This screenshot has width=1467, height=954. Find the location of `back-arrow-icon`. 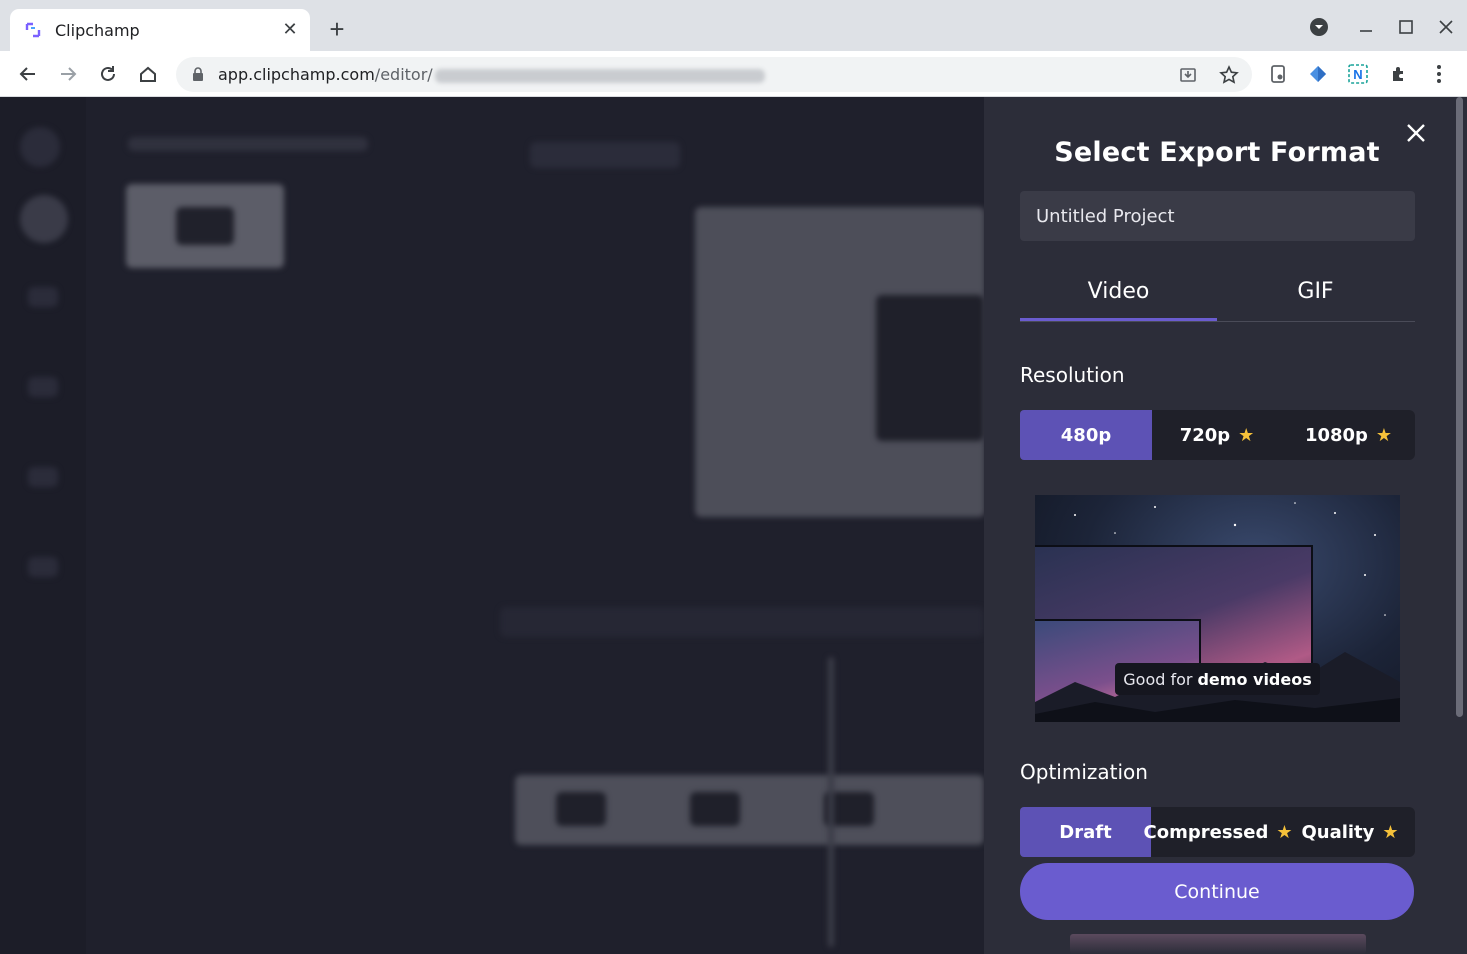

back-arrow-icon is located at coordinates (28, 74).